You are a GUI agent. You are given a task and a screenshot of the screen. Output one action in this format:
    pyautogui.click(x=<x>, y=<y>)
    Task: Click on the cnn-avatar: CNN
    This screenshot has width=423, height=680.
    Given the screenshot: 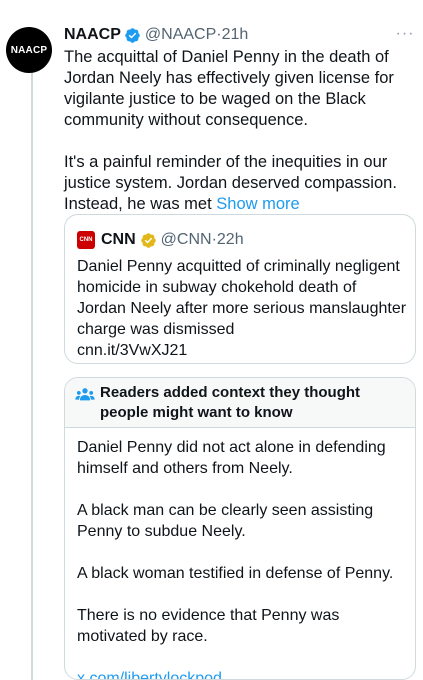 What is the action you would take?
    pyautogui.click(x=86, y=240)
    